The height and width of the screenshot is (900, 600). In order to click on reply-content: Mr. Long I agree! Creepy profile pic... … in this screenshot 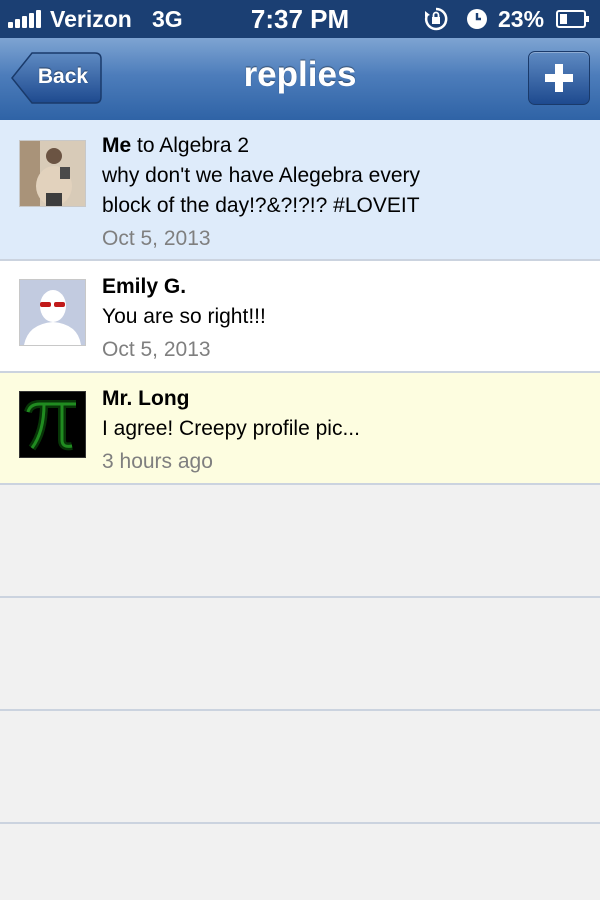, I will do `click(346, 430)`.